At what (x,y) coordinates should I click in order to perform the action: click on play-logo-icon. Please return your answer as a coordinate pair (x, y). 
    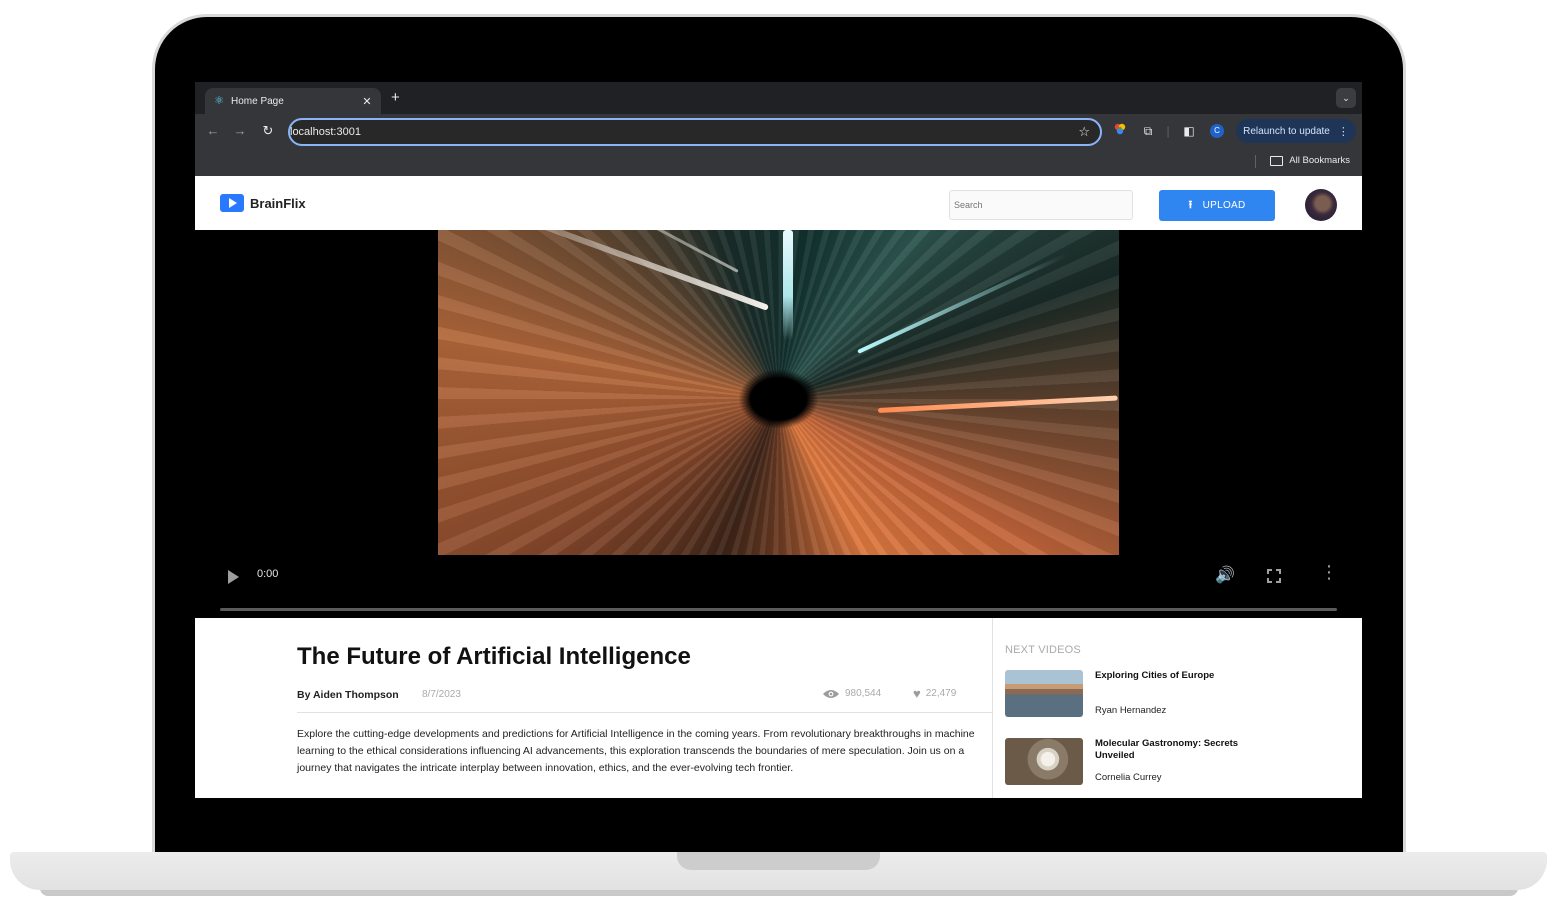
    Looking at the image, I should click on (232, 203).